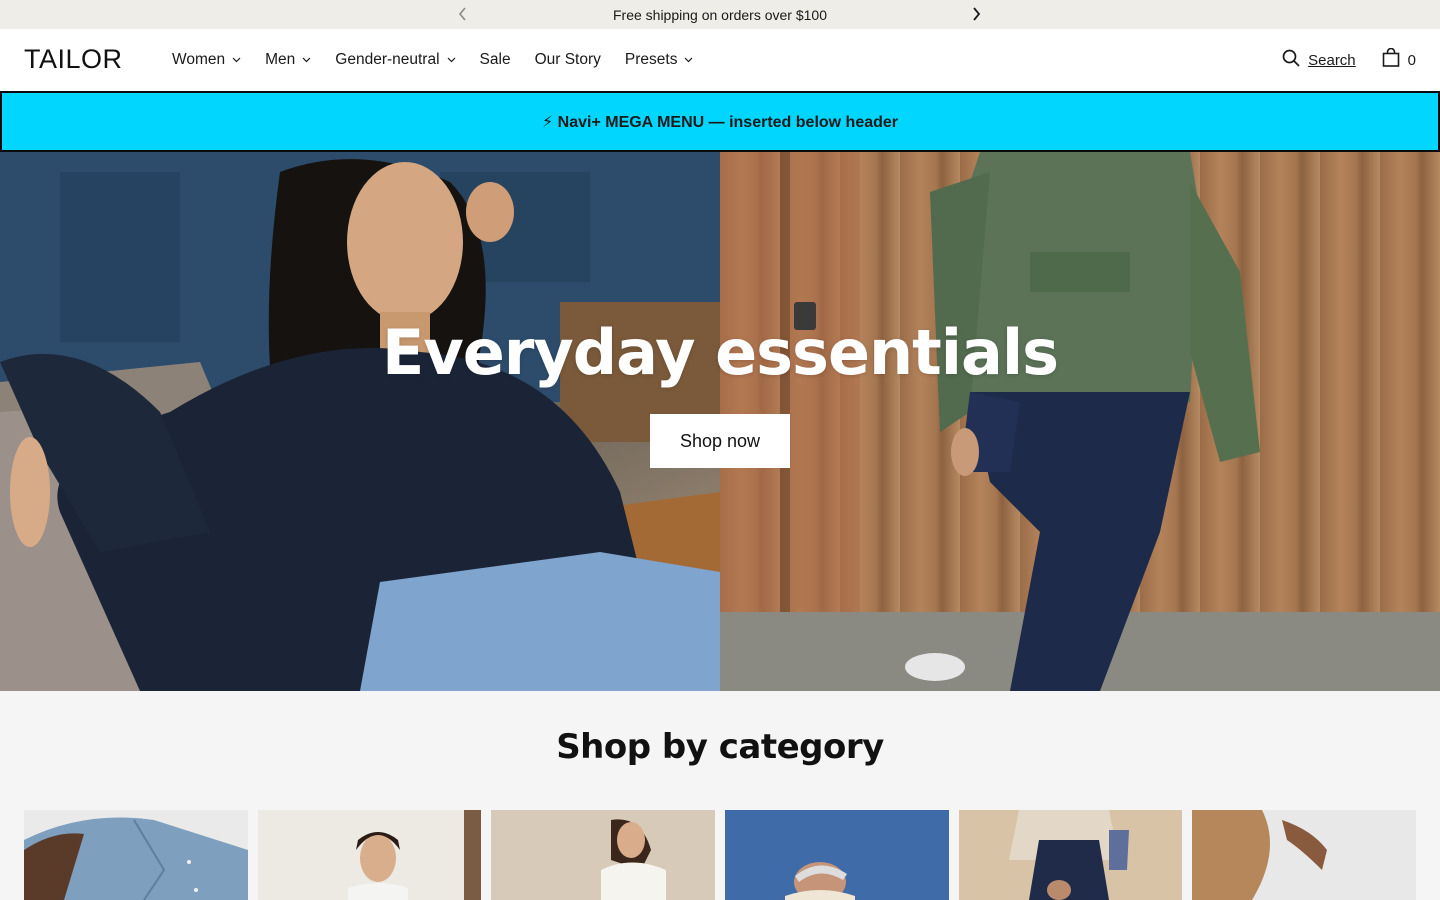 The width and height of the screenshot is (1440, 900). I want to click on logo: TAILOR, so click(73, 59).